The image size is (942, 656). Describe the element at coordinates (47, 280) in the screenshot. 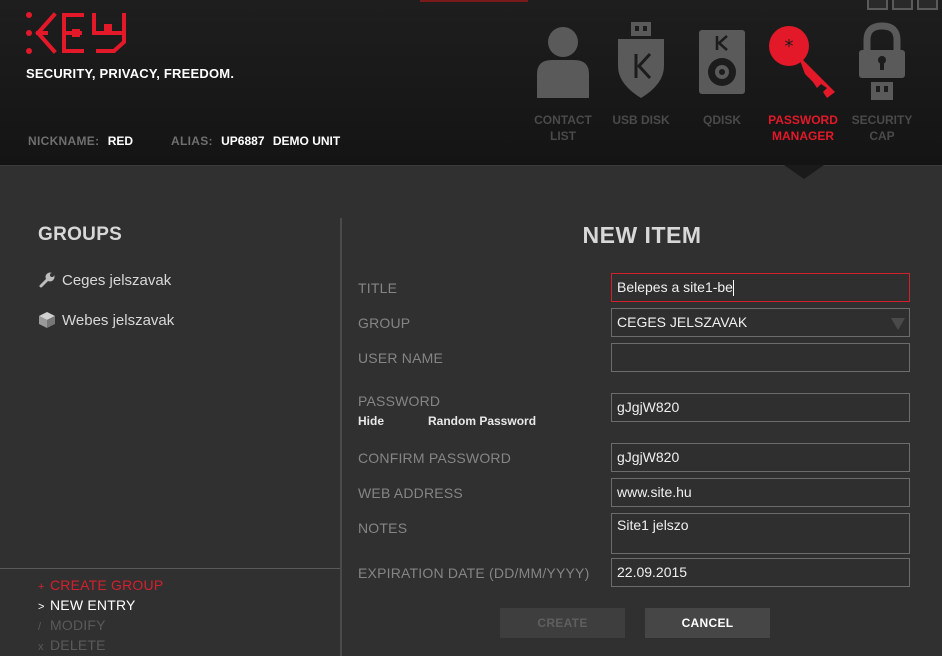

I see `wrench-icon` at that location.